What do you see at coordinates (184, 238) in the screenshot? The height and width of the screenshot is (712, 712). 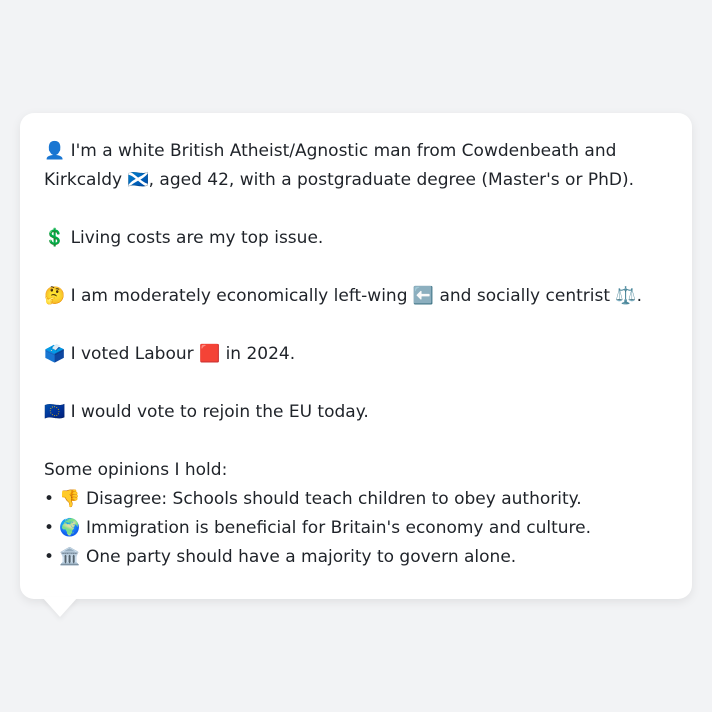 I see `top-issue-text: 💲 Living costs are my top issue.` at bounding box center [184, 238].